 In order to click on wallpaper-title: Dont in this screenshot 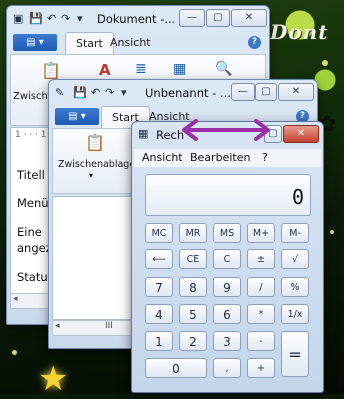, I will do `click(299, 32)`.